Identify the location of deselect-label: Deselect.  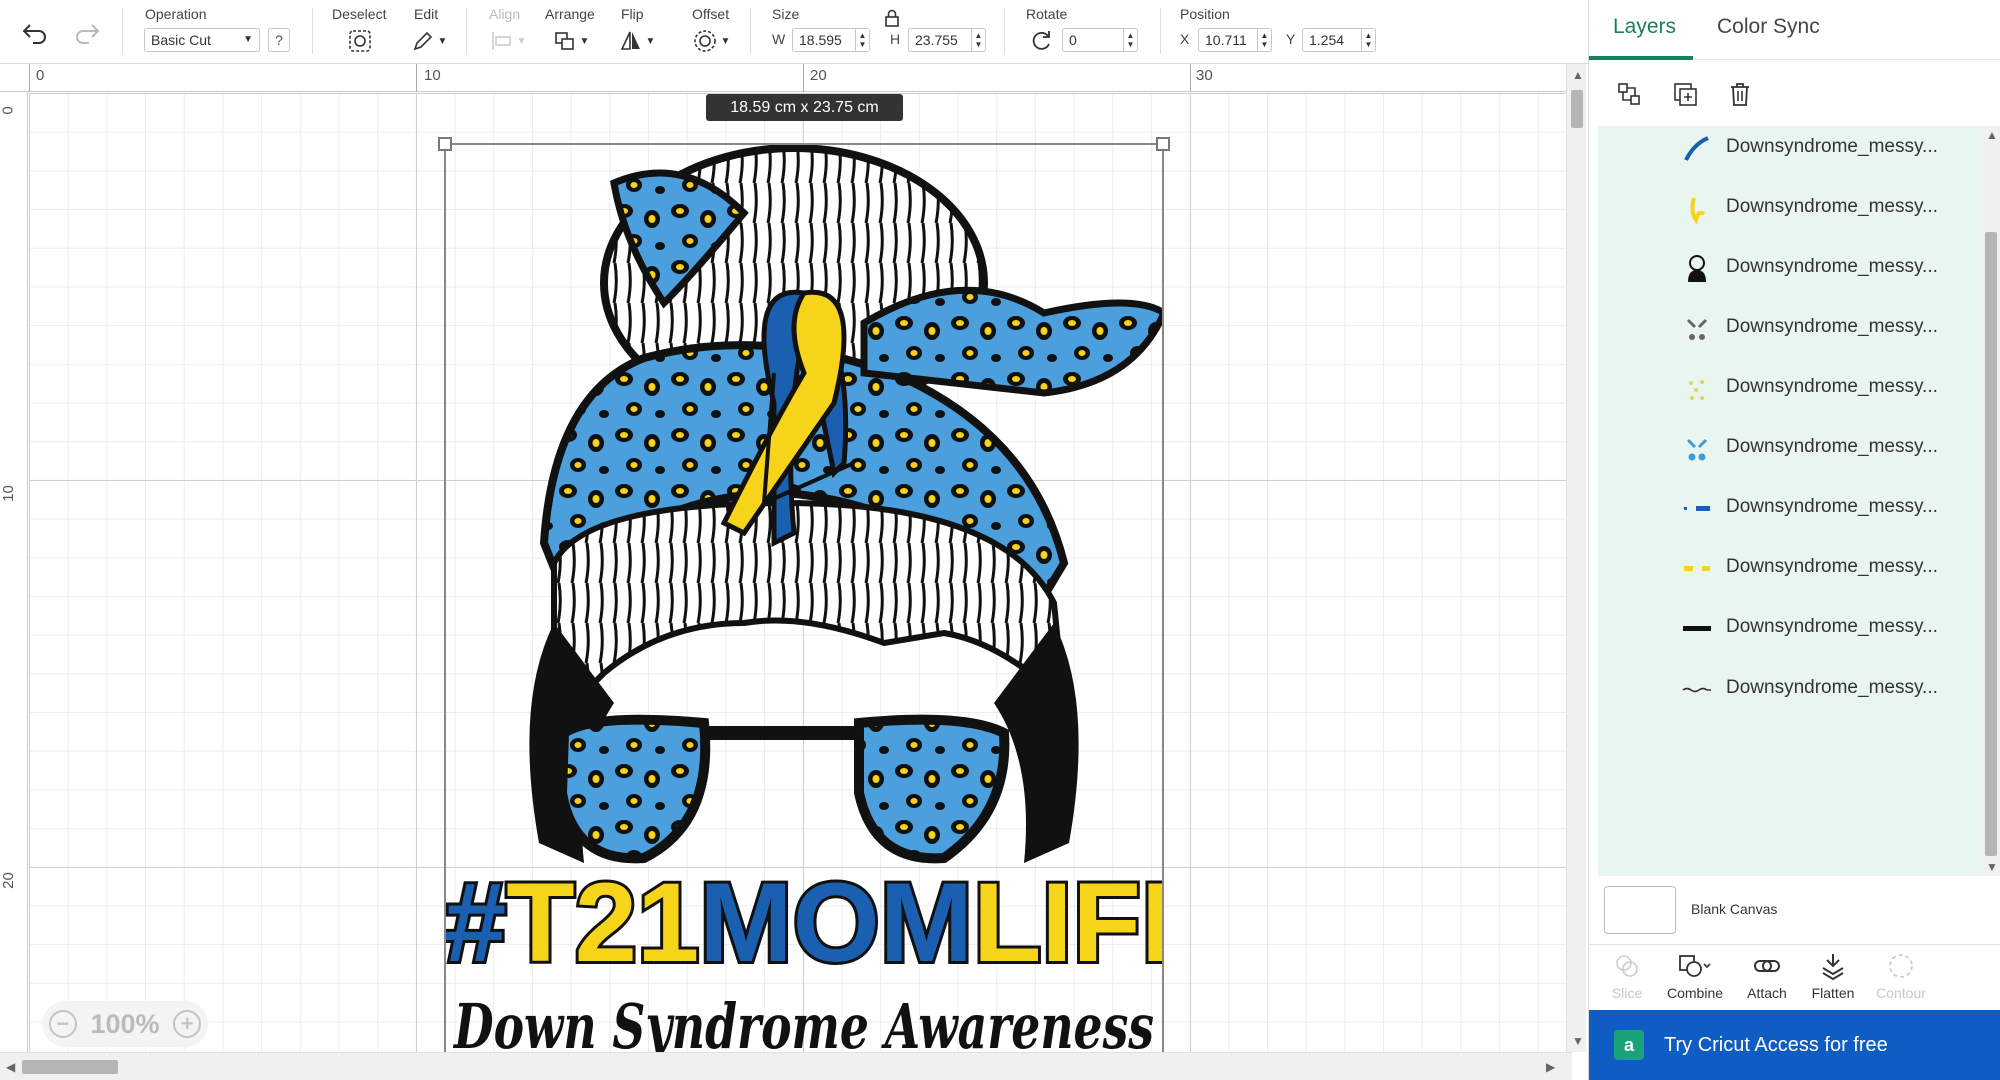
(359, 14).